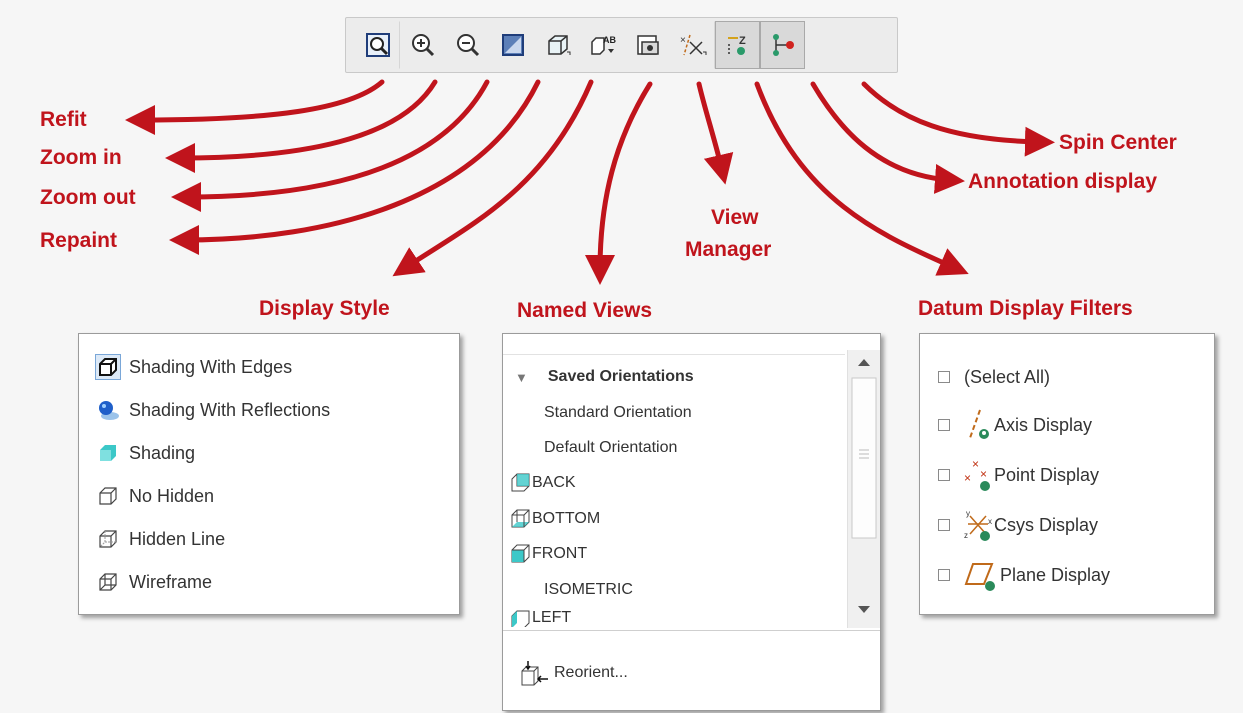 This screenshot has height=713, width=1243. I want to click on display-style-item: Wireframe, so click(153, 582).